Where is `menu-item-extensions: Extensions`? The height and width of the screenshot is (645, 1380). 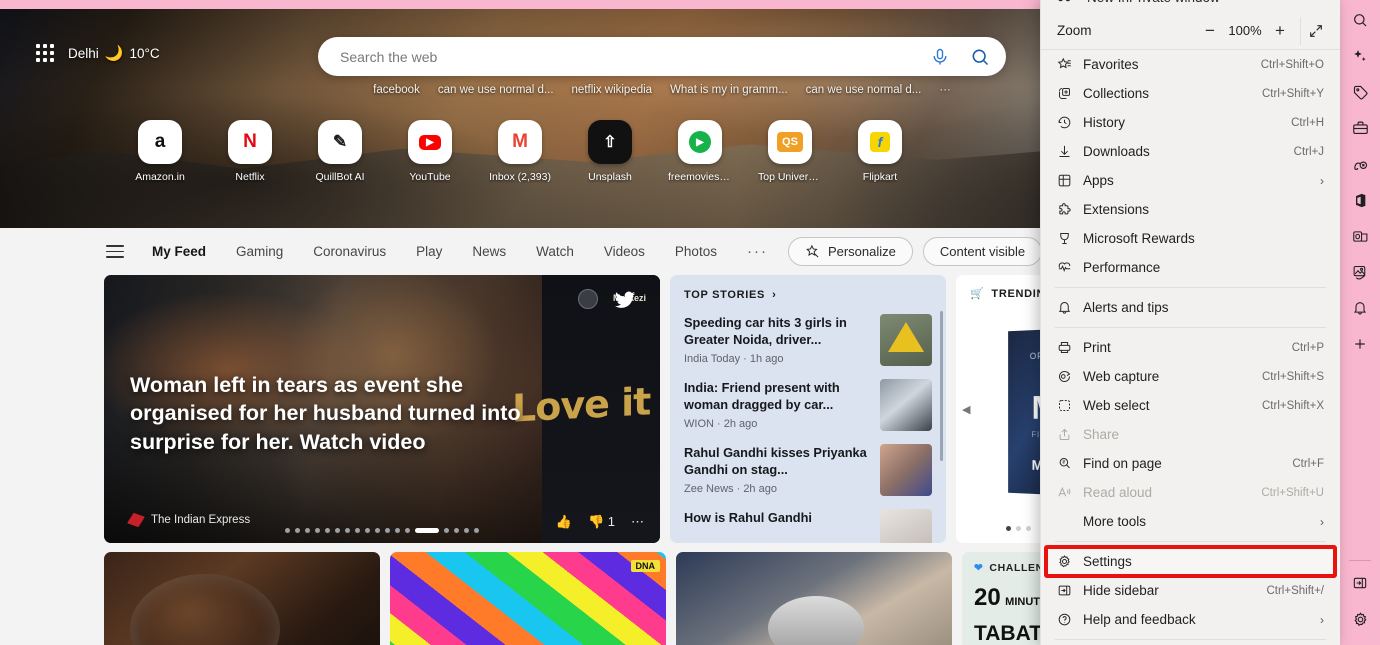 menu-item-extensions: Extensions is located at coordinates (1190, 209).